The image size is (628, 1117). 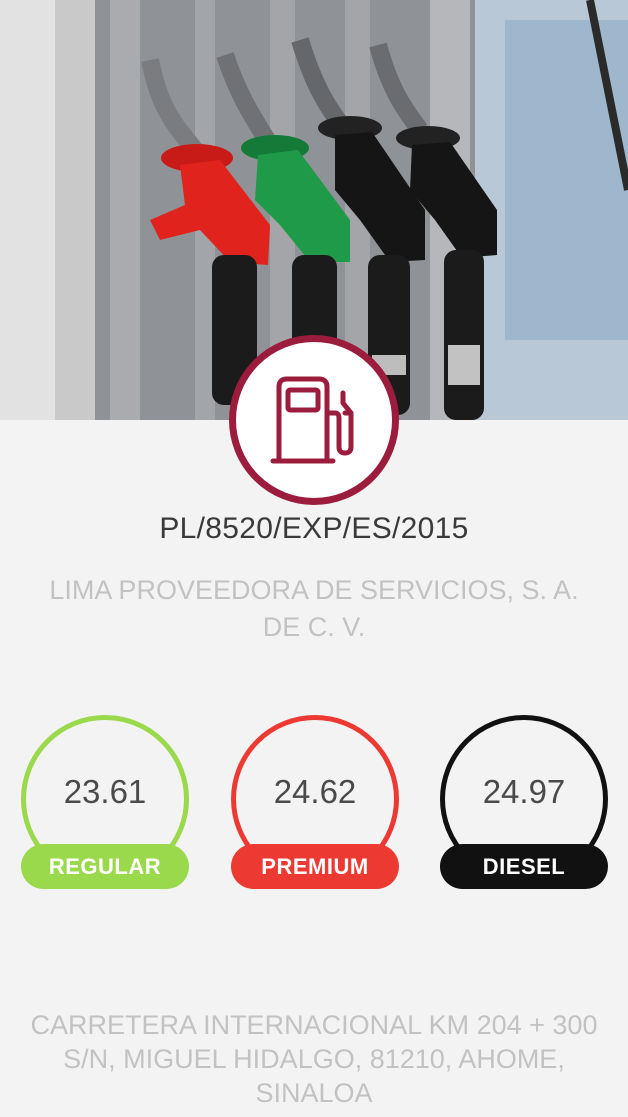 I want to click on fuel-label: DIESEL, so click(x=524, y=866).